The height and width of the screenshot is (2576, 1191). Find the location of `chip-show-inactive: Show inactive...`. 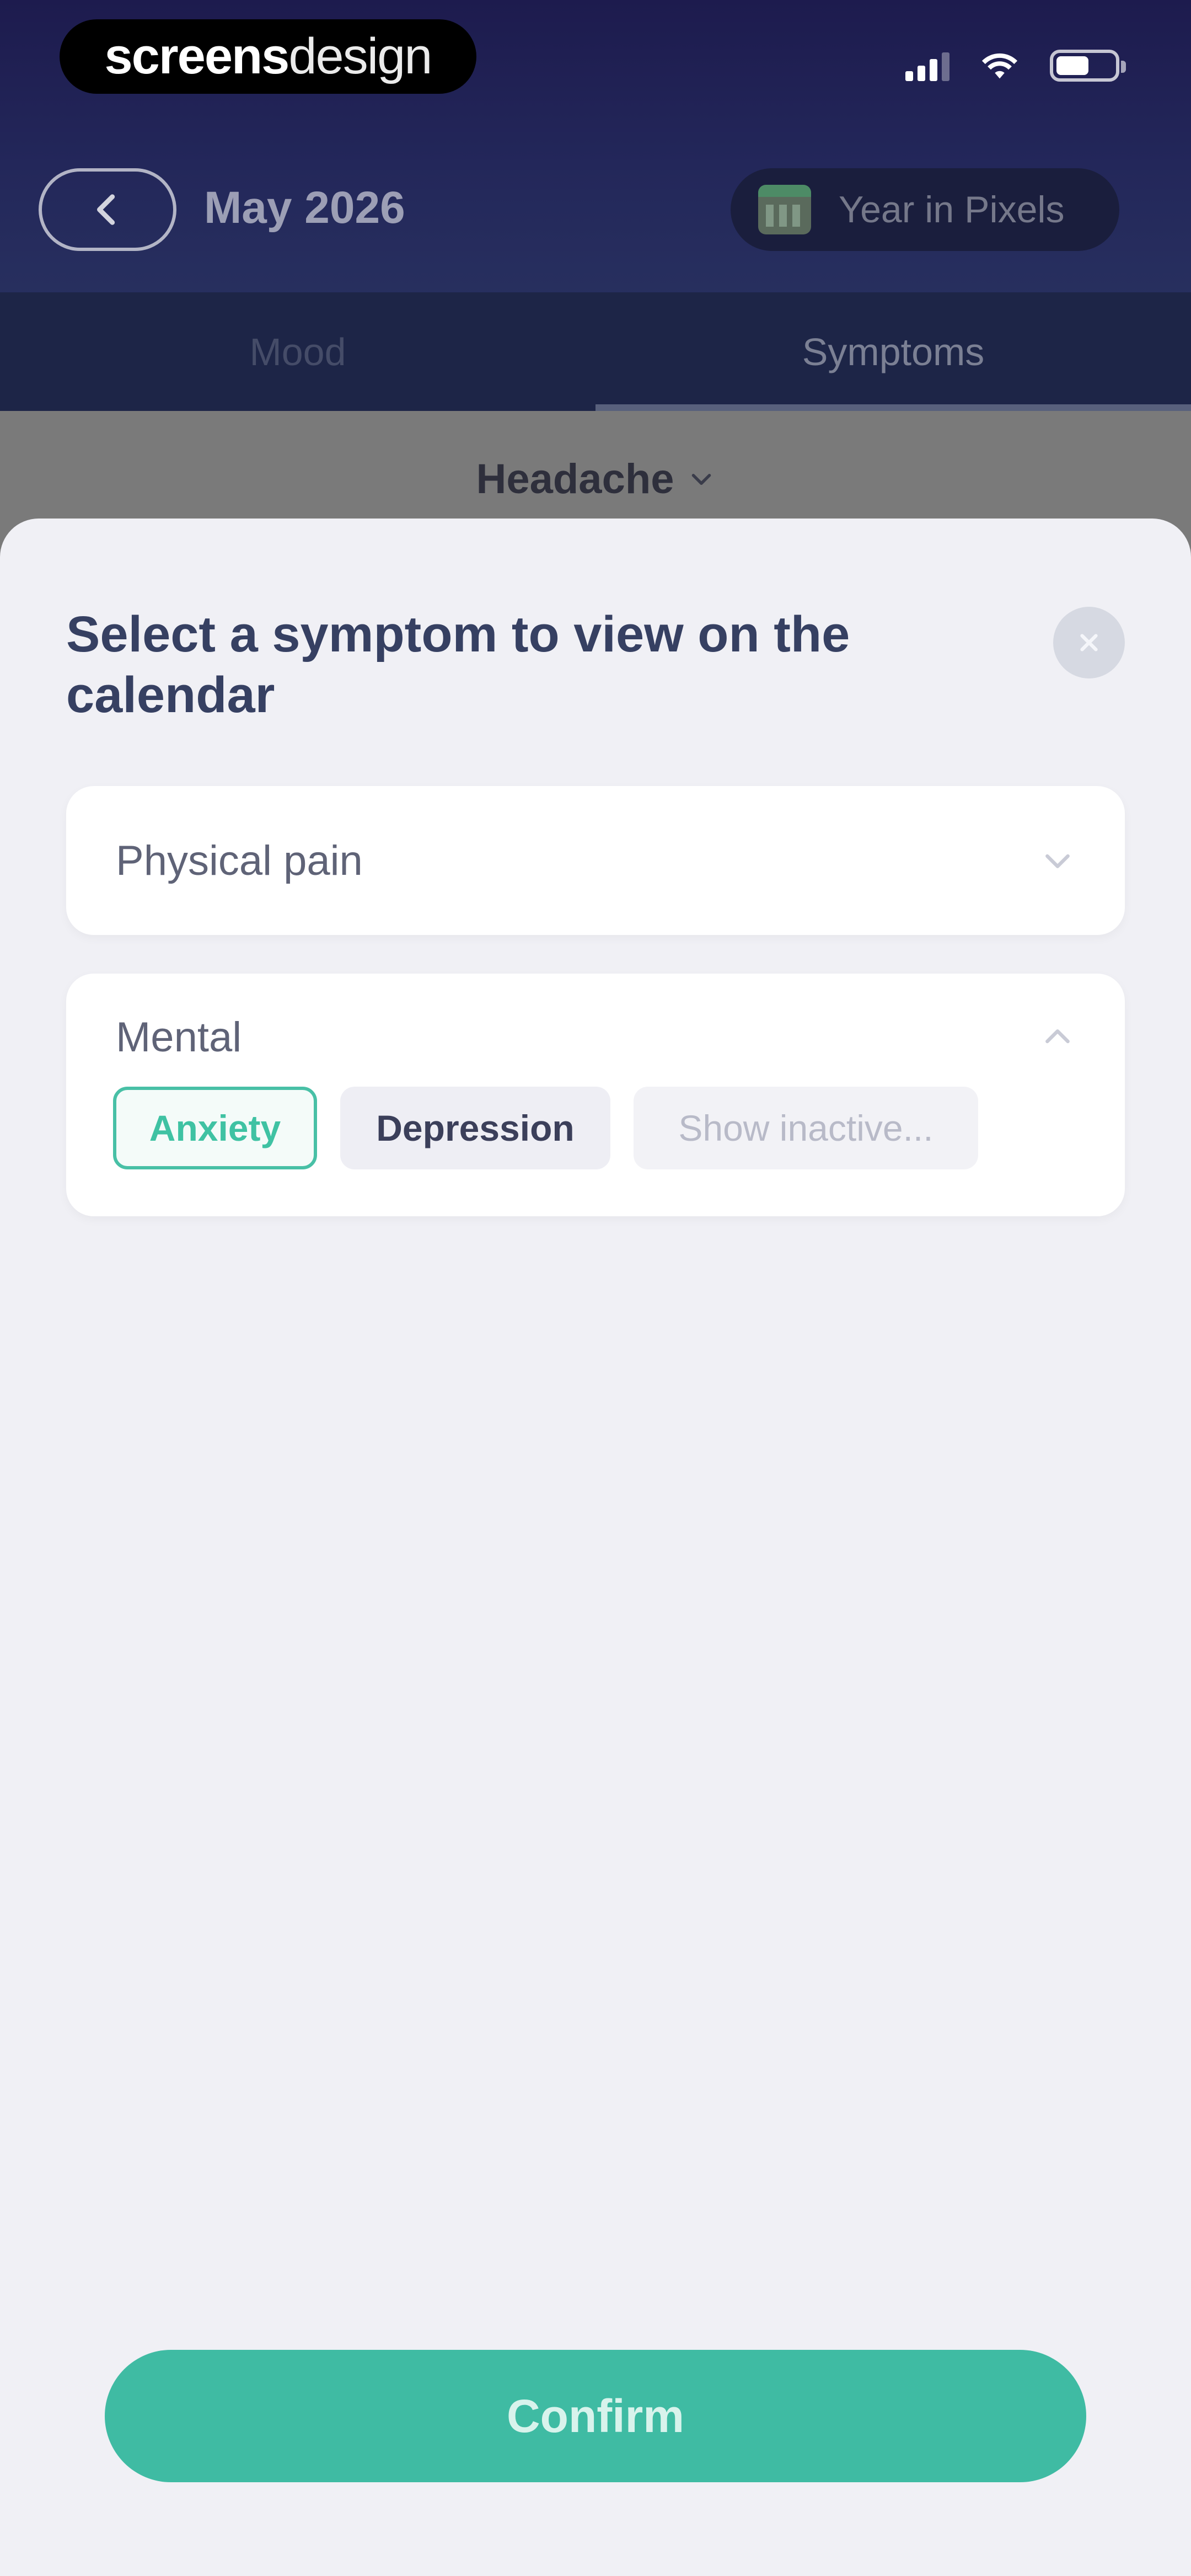

chip-show-inactive: Show inactive... is located at coordinates (806, 1128).